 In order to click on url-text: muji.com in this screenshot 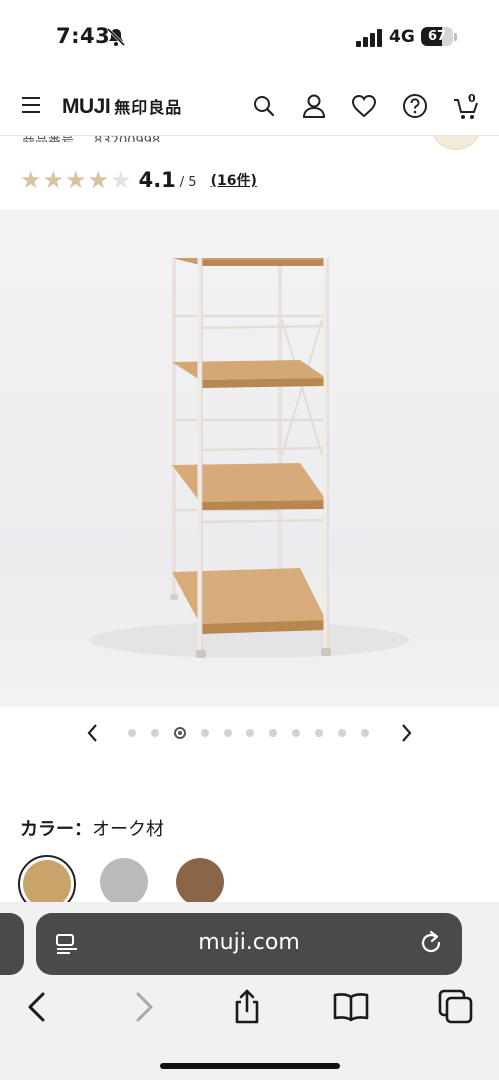, I will do `click(249, 942)`.